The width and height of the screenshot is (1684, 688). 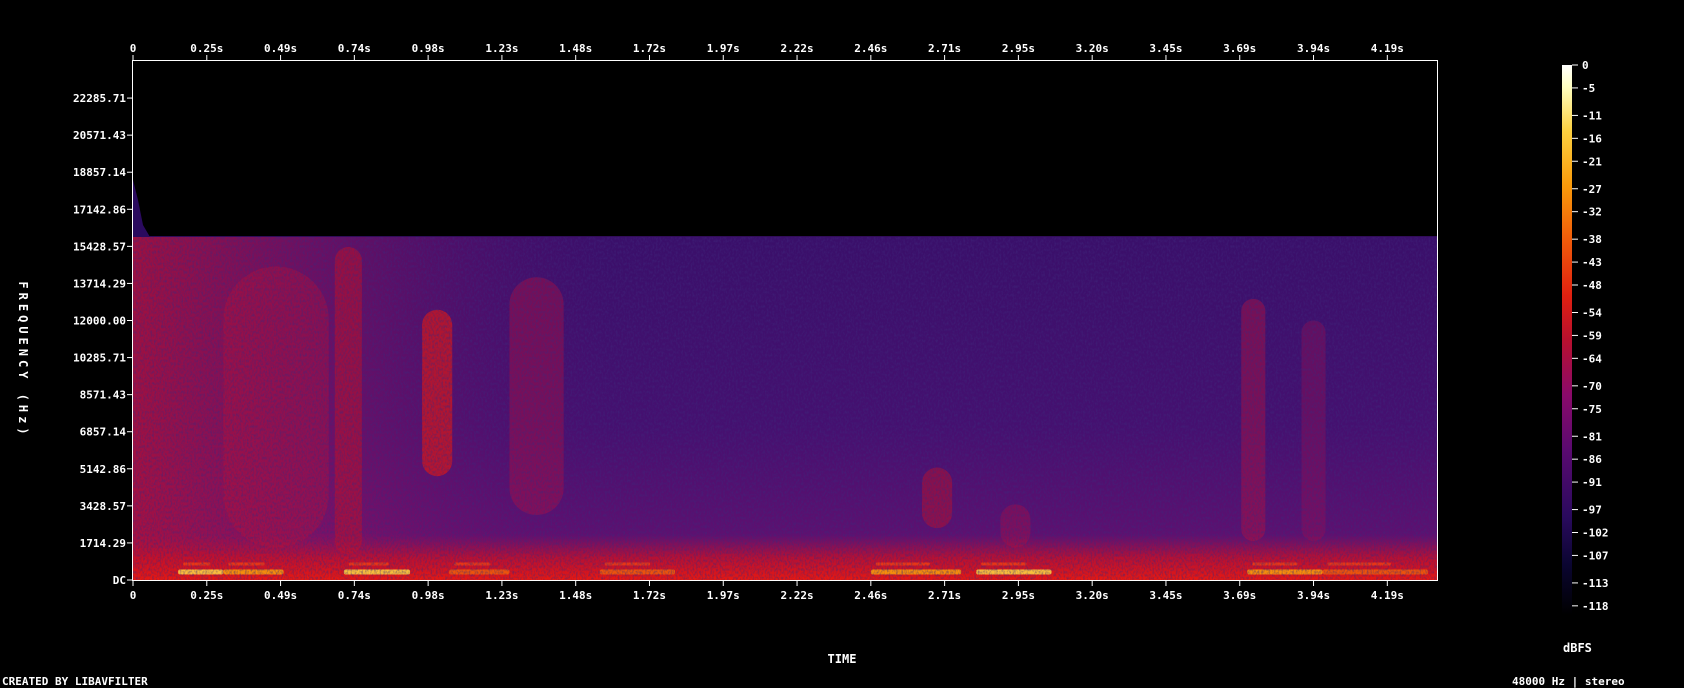 I want to click on colorbar-tick-label: -38, so click(x=1592, y=239).